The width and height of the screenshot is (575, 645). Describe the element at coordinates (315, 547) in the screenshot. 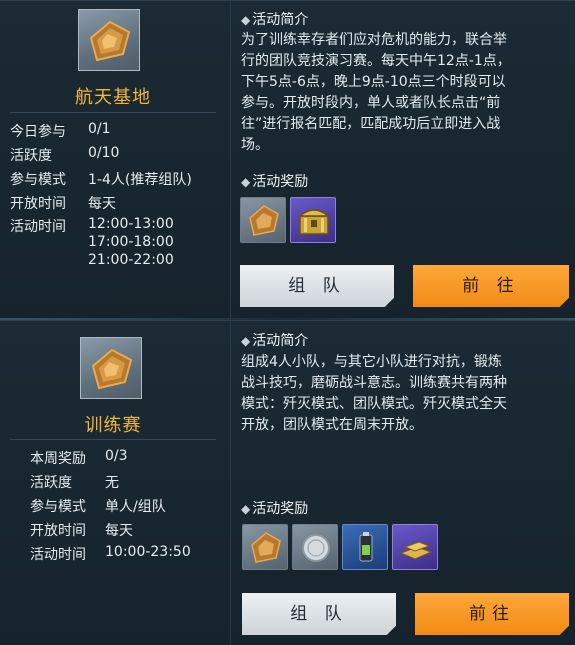

I see `silver-coin-icon` at that location.